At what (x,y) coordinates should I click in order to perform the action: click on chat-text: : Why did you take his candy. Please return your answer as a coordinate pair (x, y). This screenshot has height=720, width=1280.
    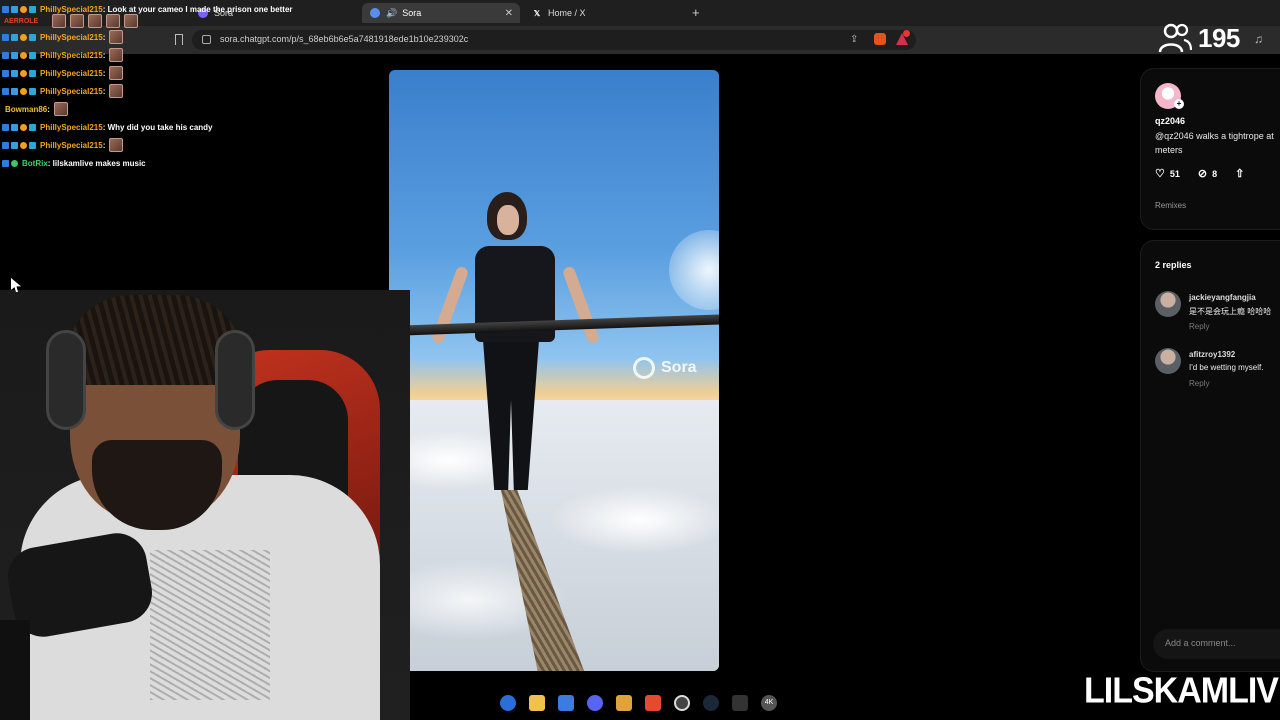
    Looking at the image, I should click on (157, 127).